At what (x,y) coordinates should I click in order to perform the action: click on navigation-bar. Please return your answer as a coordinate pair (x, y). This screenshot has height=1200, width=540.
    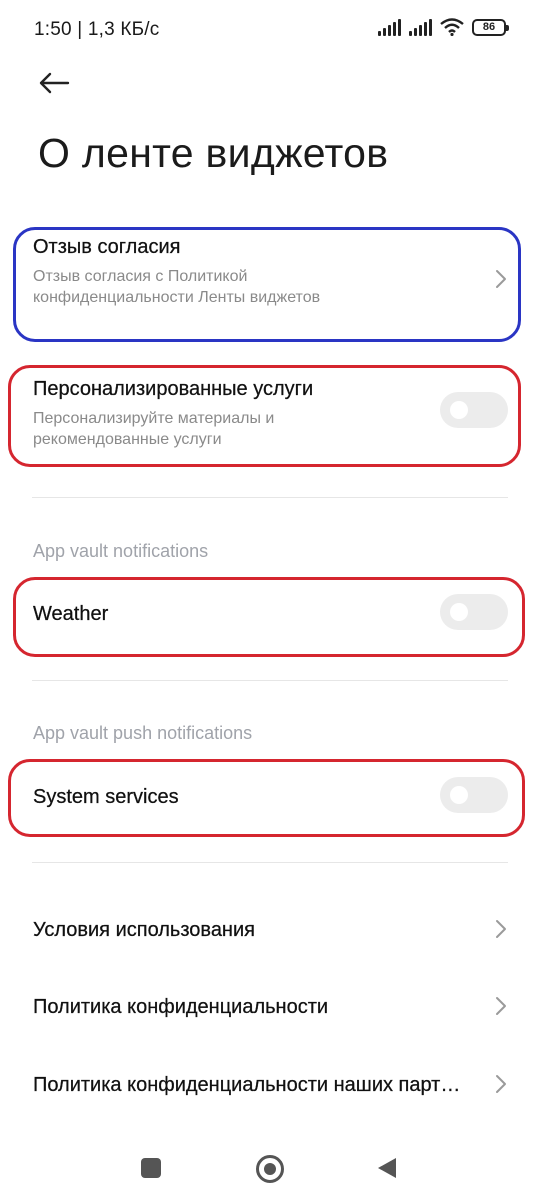
    Looking at the image, I should click on (270, 1165).